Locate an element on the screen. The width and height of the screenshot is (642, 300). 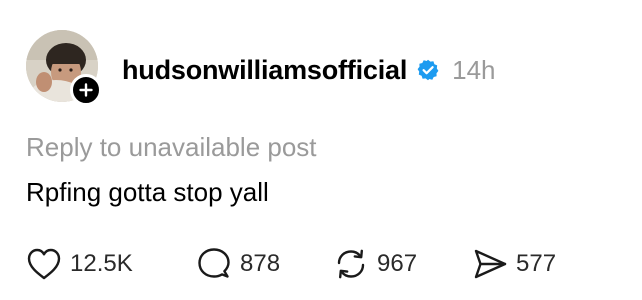
plus-icon is located at coordinates (86, 90).